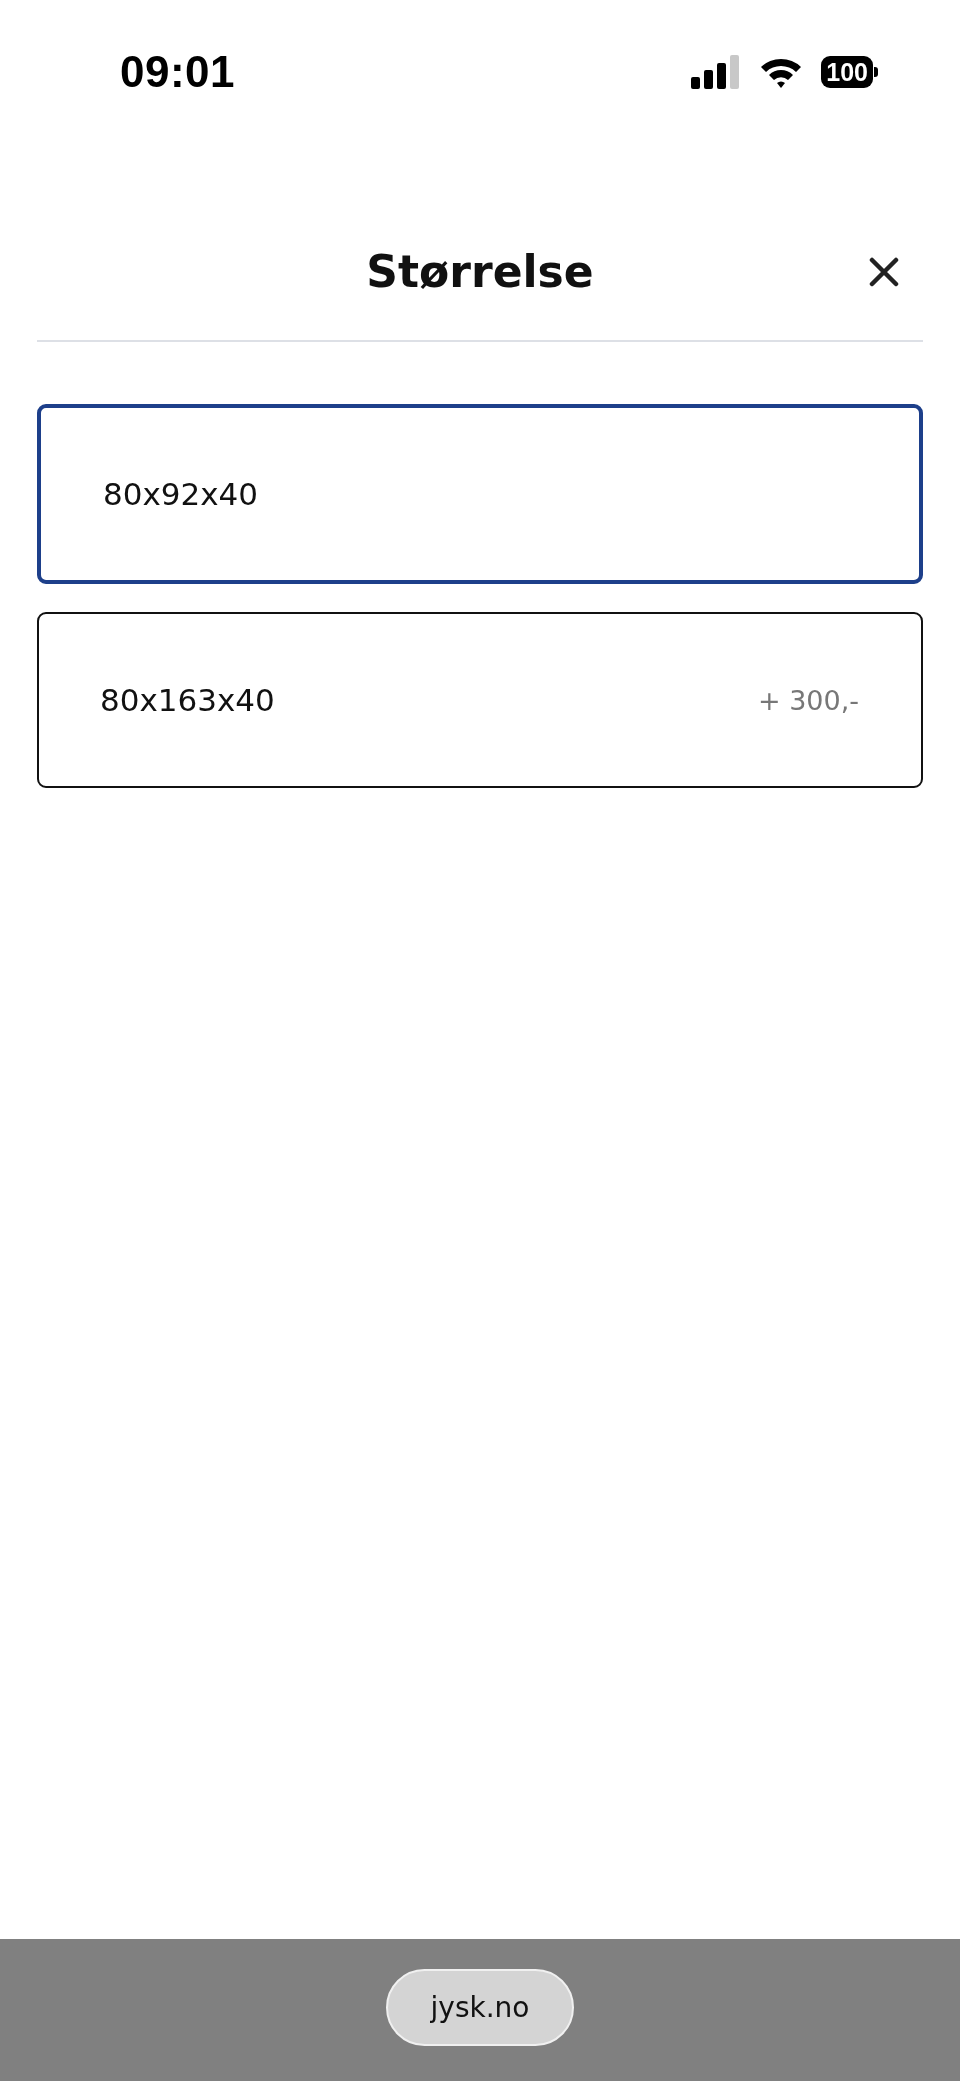 This screenshot has width=960, height=2081. Describe the element at coordinates (480, 494) in the screenshot. I see `size-option: 80x92x40` at that location.